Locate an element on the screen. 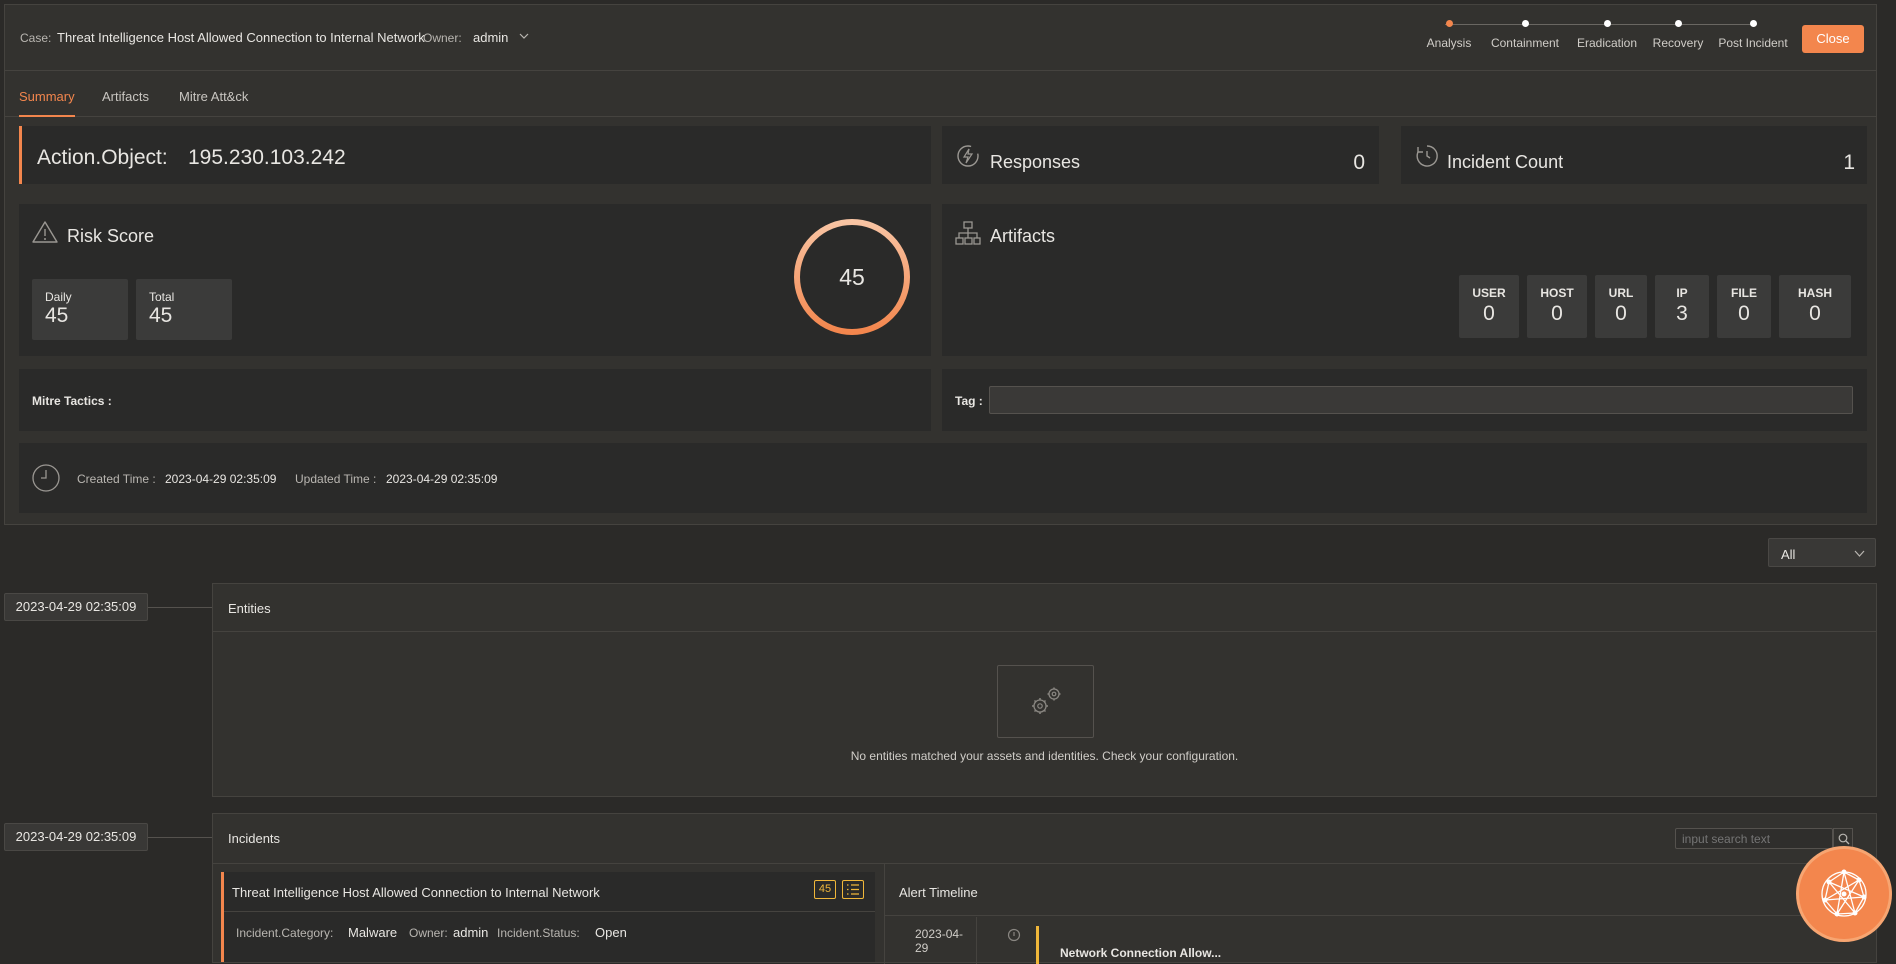 This screenshot has width=1896, height=964. responses-icon is located at coordinates (968, 156).